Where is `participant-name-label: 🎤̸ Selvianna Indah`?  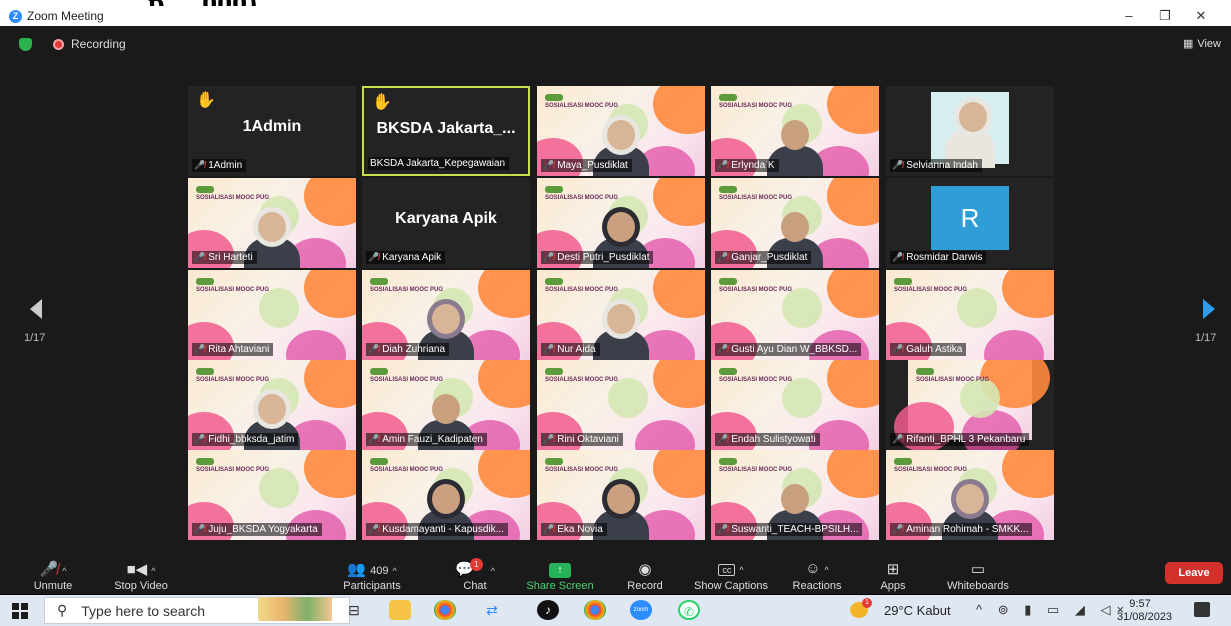
participant-name-label: 🎤̸ Selvianna Indah is located at coordinates (936, 165).